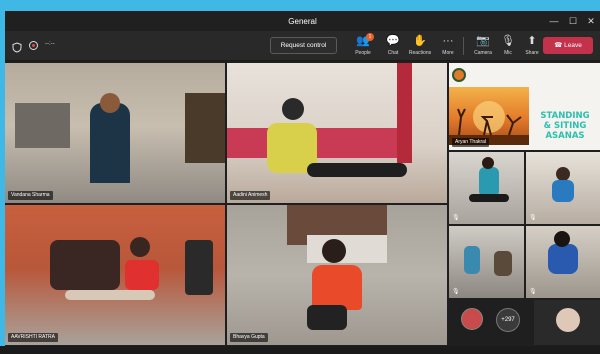 This screenshot has height=354, width=600. I want to click on more-icon: ···, so click(448, 41).